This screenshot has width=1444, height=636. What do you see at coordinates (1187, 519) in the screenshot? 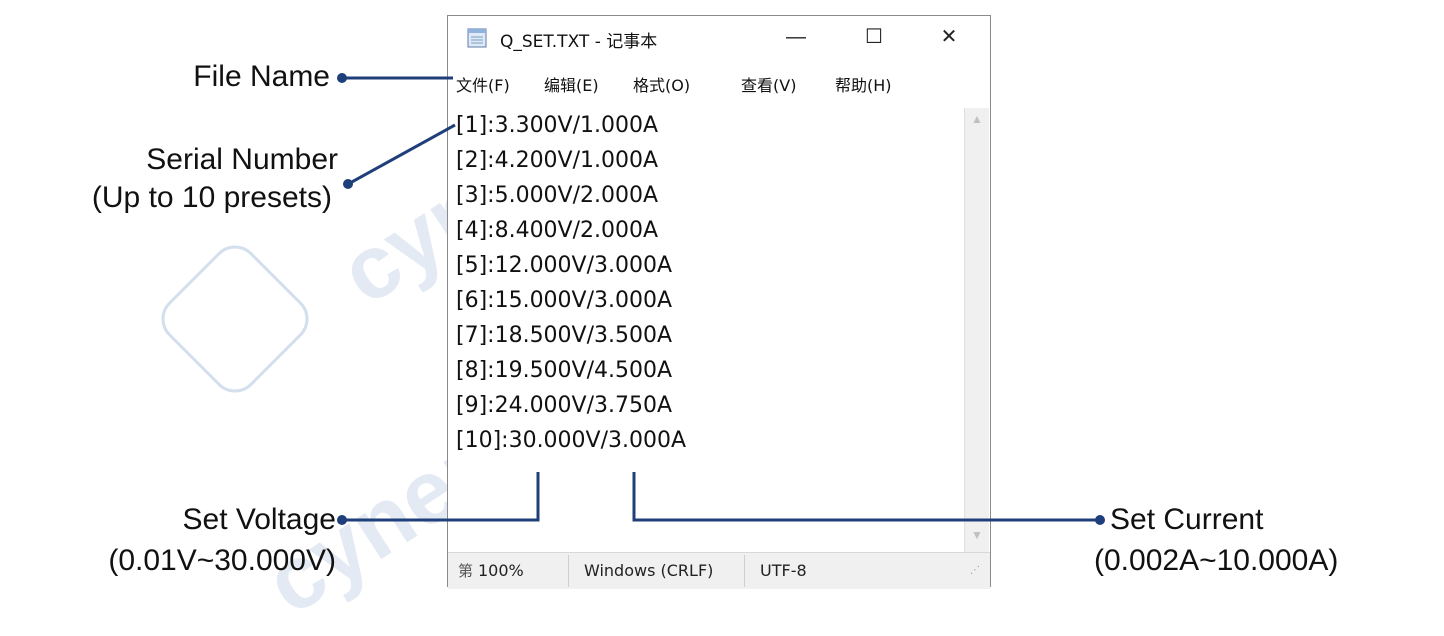
I see `label-set-current: Set Current` at bounding box center [1187, 519].